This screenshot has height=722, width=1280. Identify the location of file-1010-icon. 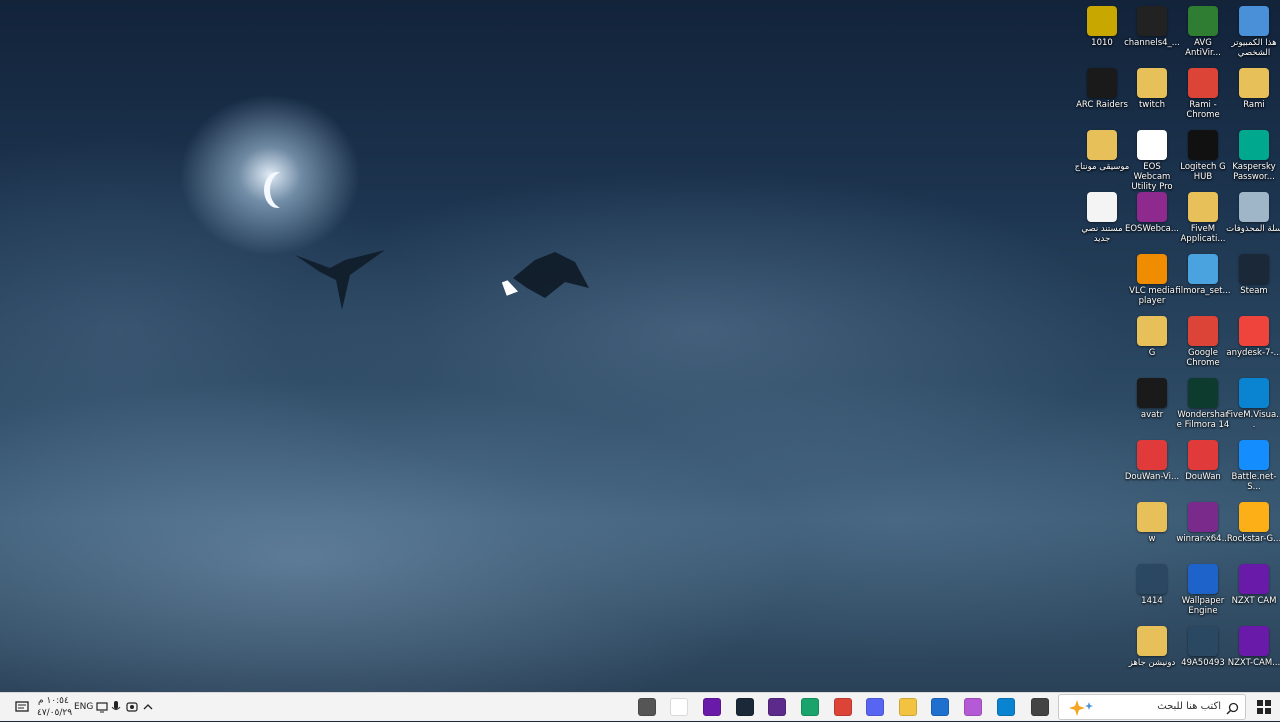
(1102, 21).